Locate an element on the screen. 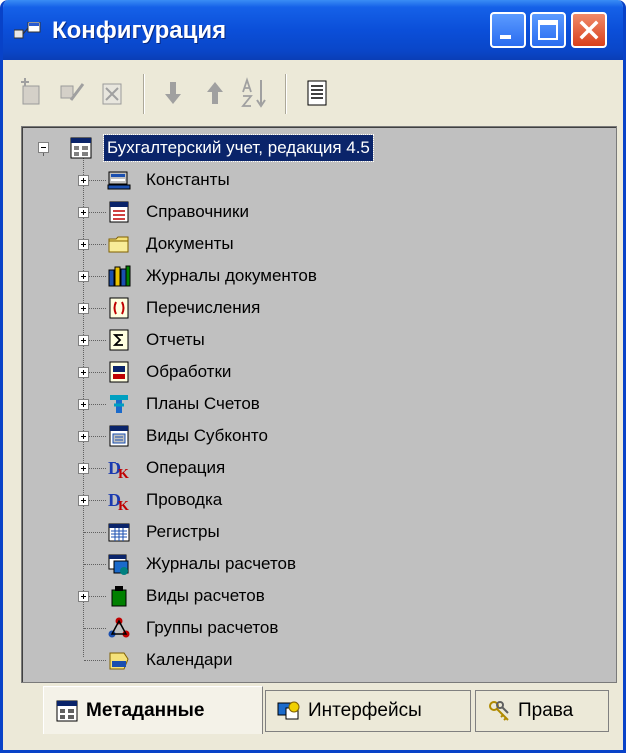 The width and height of the screenshot is (626, 753). move-up-button is located at coordinates (215, 93).